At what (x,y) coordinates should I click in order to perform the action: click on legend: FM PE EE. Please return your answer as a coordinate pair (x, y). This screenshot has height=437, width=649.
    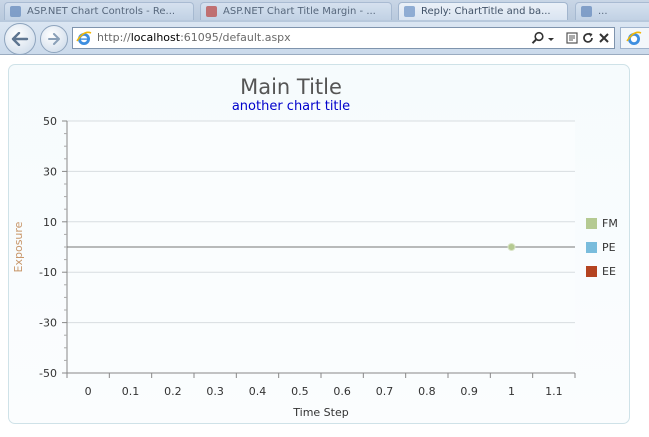
    Looking at the image, I should click on (602, 247).